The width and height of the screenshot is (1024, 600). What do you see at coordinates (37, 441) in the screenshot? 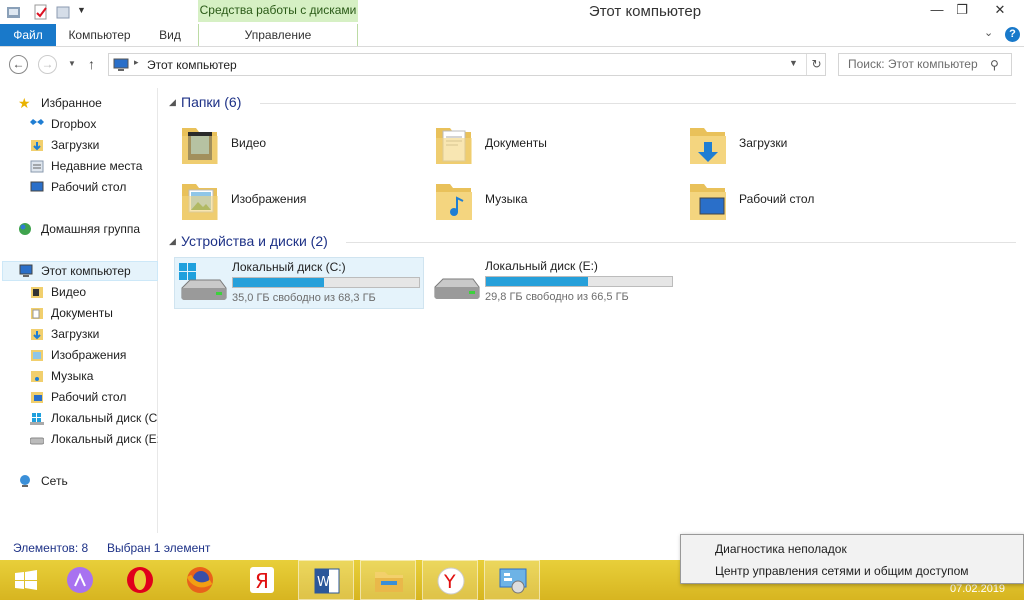
I see `drive-e-icon` at bounding box center [37, 441].